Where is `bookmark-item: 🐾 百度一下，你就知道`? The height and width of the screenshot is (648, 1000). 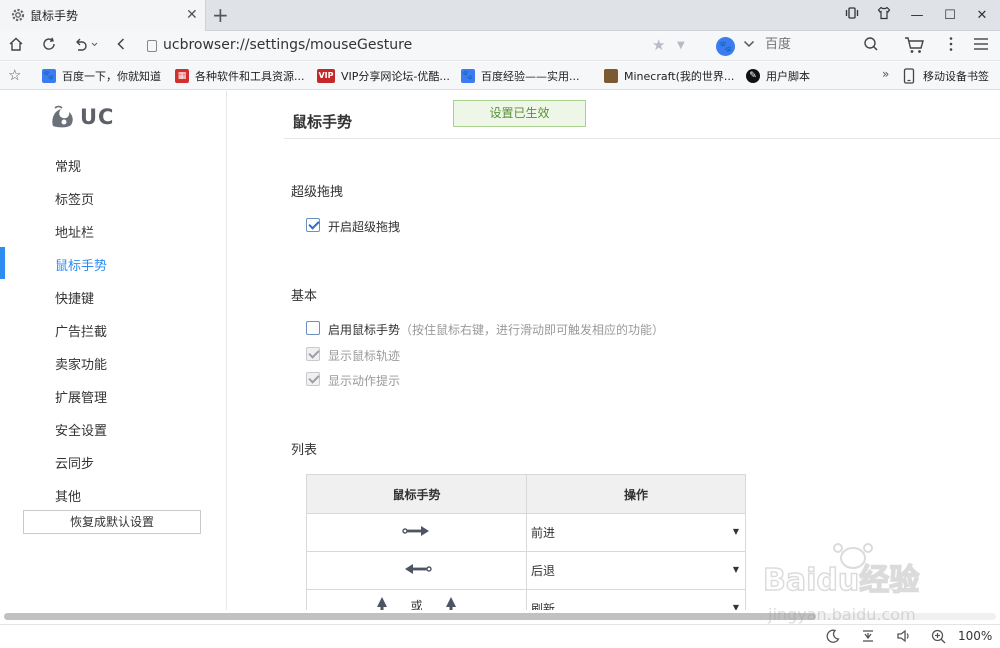
bookmark-item: 🐾 百度一下，你就知道 is located at coordinates (101, 76).